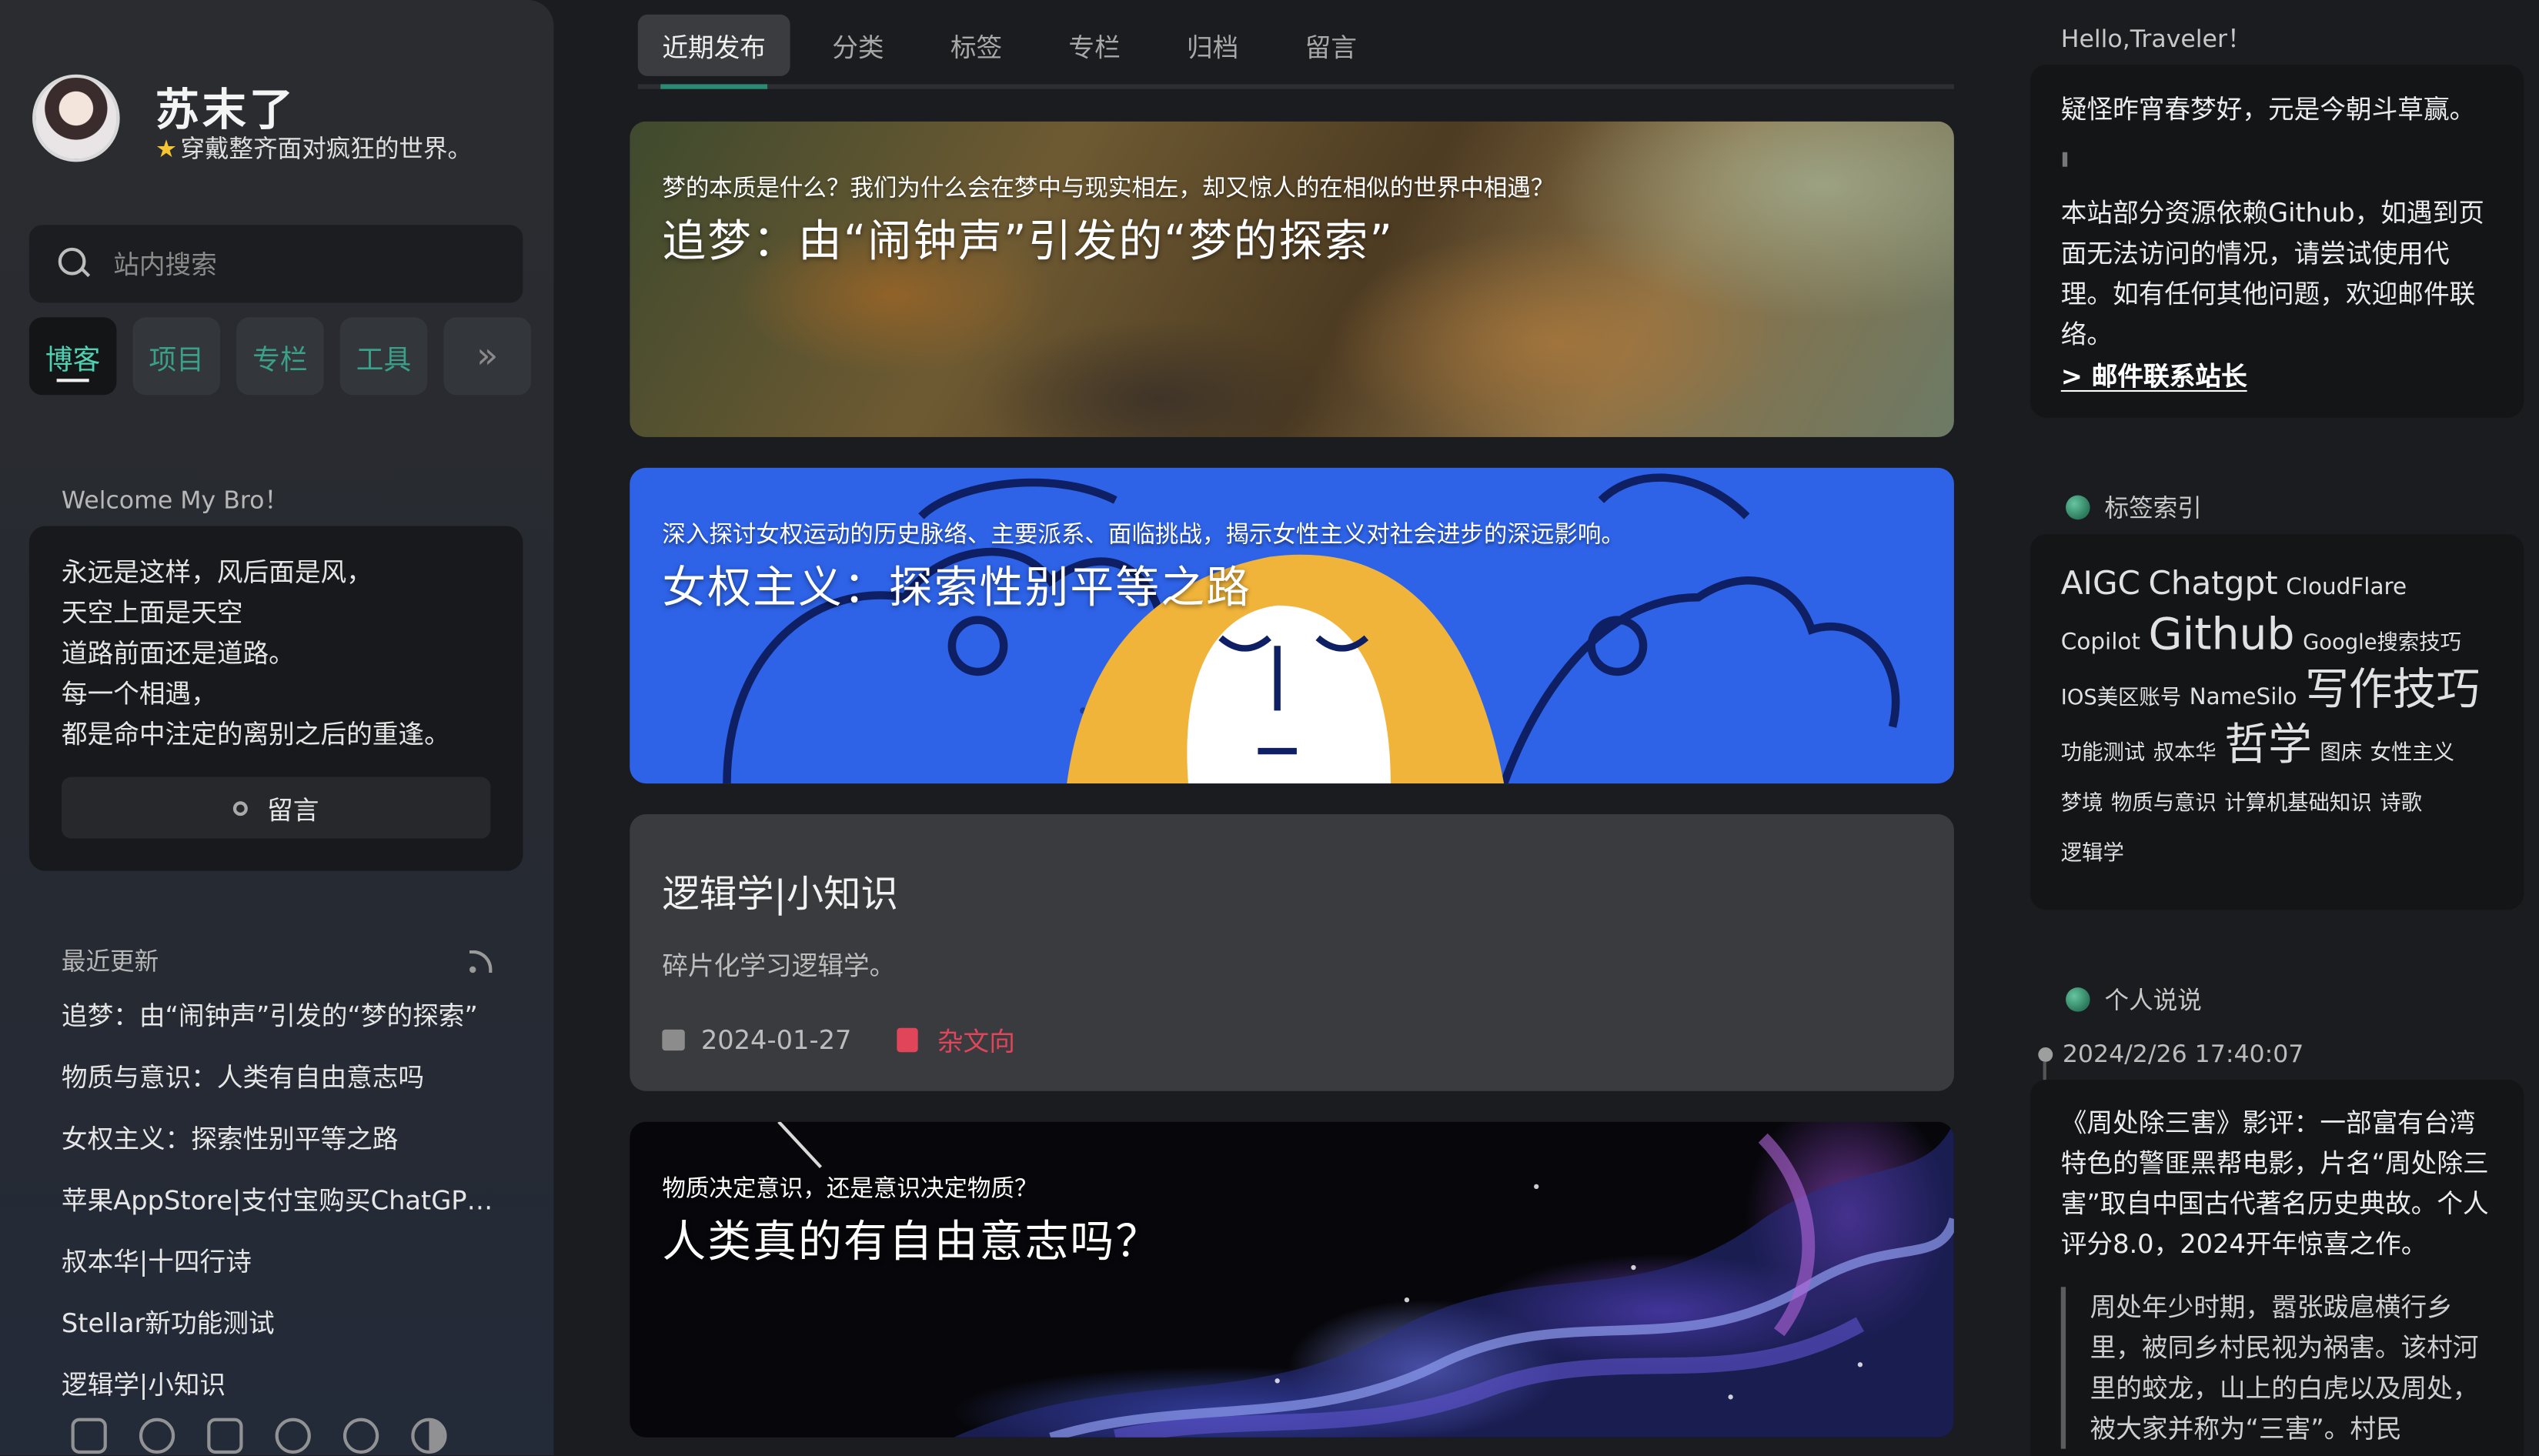 The height and width of the screenshot is (1456, 2539). I want to click on nav-tools: 工具, so click(383, 356).